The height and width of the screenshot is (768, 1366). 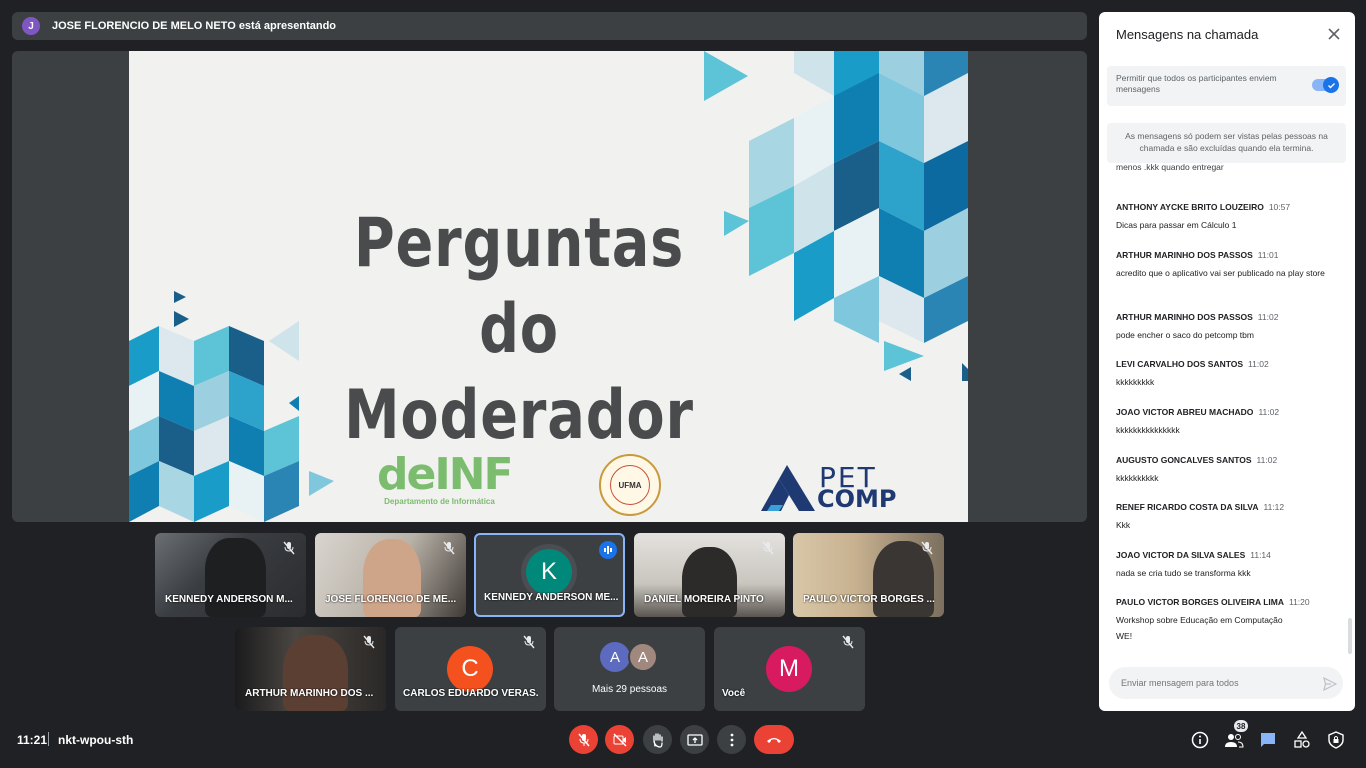 What do you see at coordinates (857, 499) in the screenshot?
I see `petcomp-logo-comp: COMP` at bounding box center [857, 499].